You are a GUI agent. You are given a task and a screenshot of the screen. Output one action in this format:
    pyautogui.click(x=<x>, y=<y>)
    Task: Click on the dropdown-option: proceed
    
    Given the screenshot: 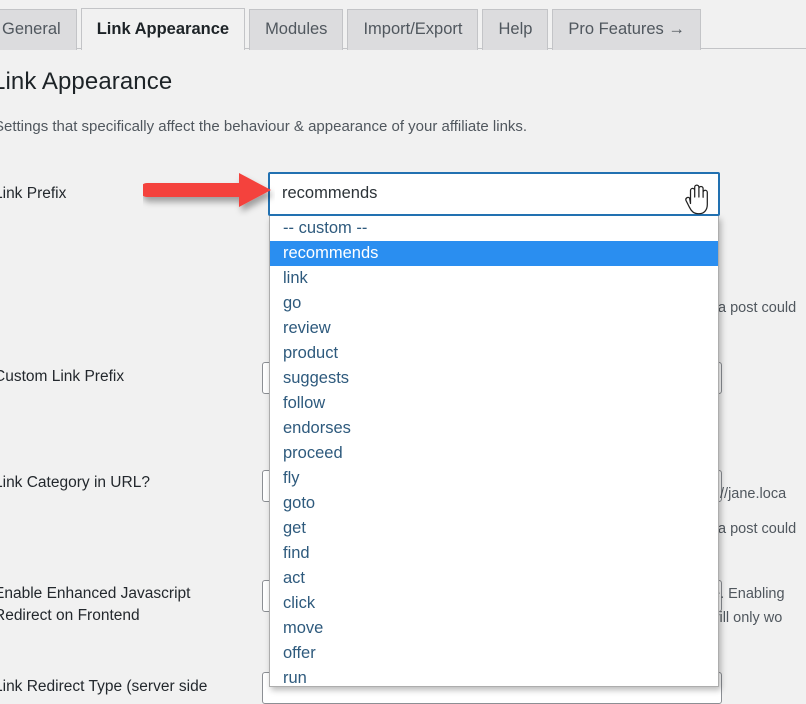 What is the action you would take?
    pyautogui.click(x=494, y=453)
    